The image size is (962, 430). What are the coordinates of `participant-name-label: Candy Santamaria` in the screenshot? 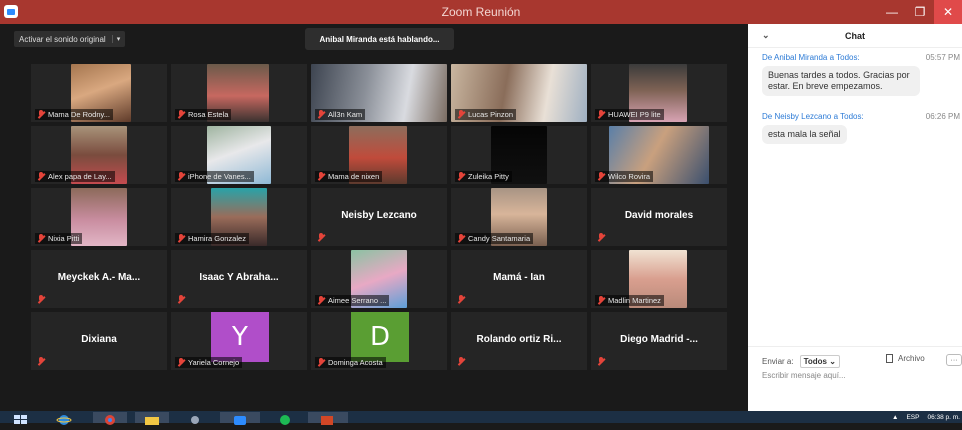 It's located at (494, 238).